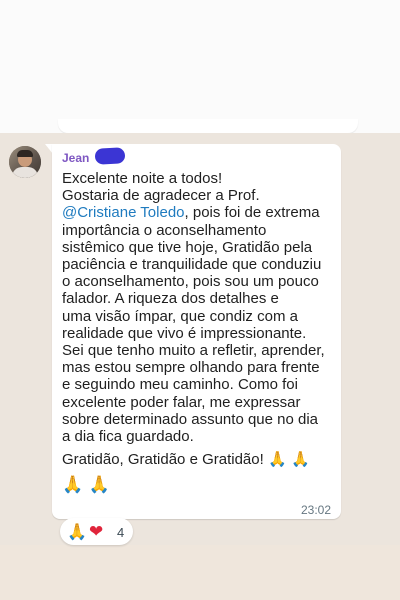 The image size is (400, 600). I want to click on message-line: mas estou sempre olhando para frente, so click(191, 368).